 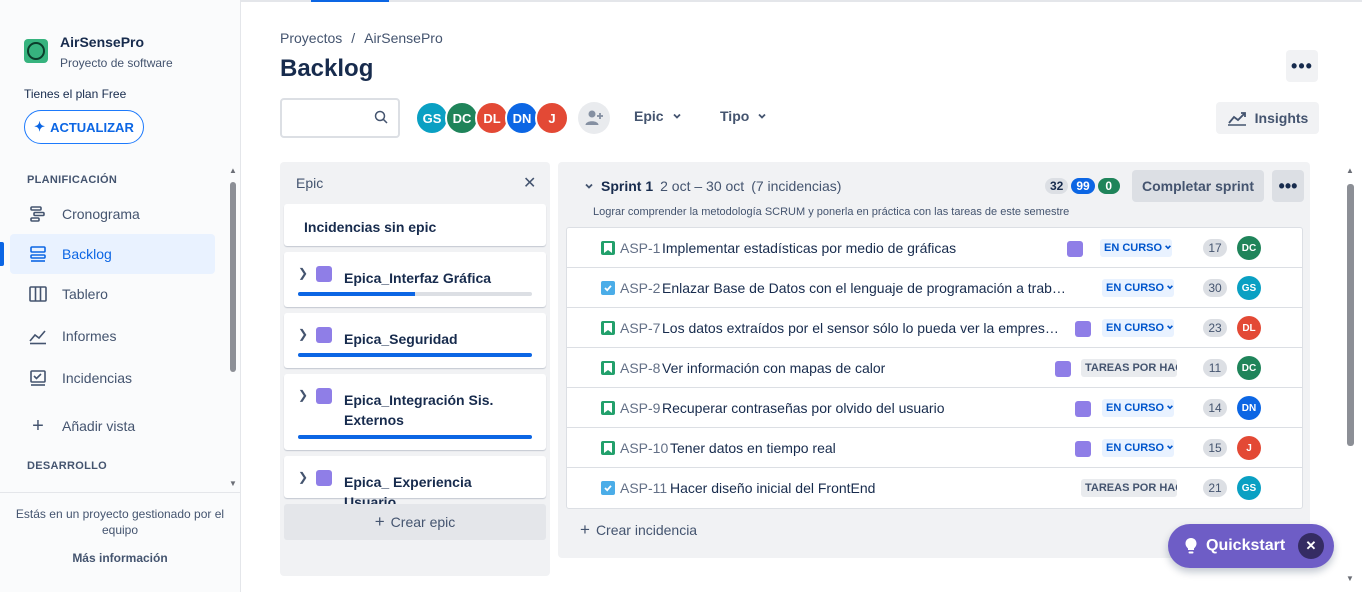 What do you see at coordinates (1215, 328) in the screenshot?
I see `story-points-badge: 23` at bounding box center [1215, 328].